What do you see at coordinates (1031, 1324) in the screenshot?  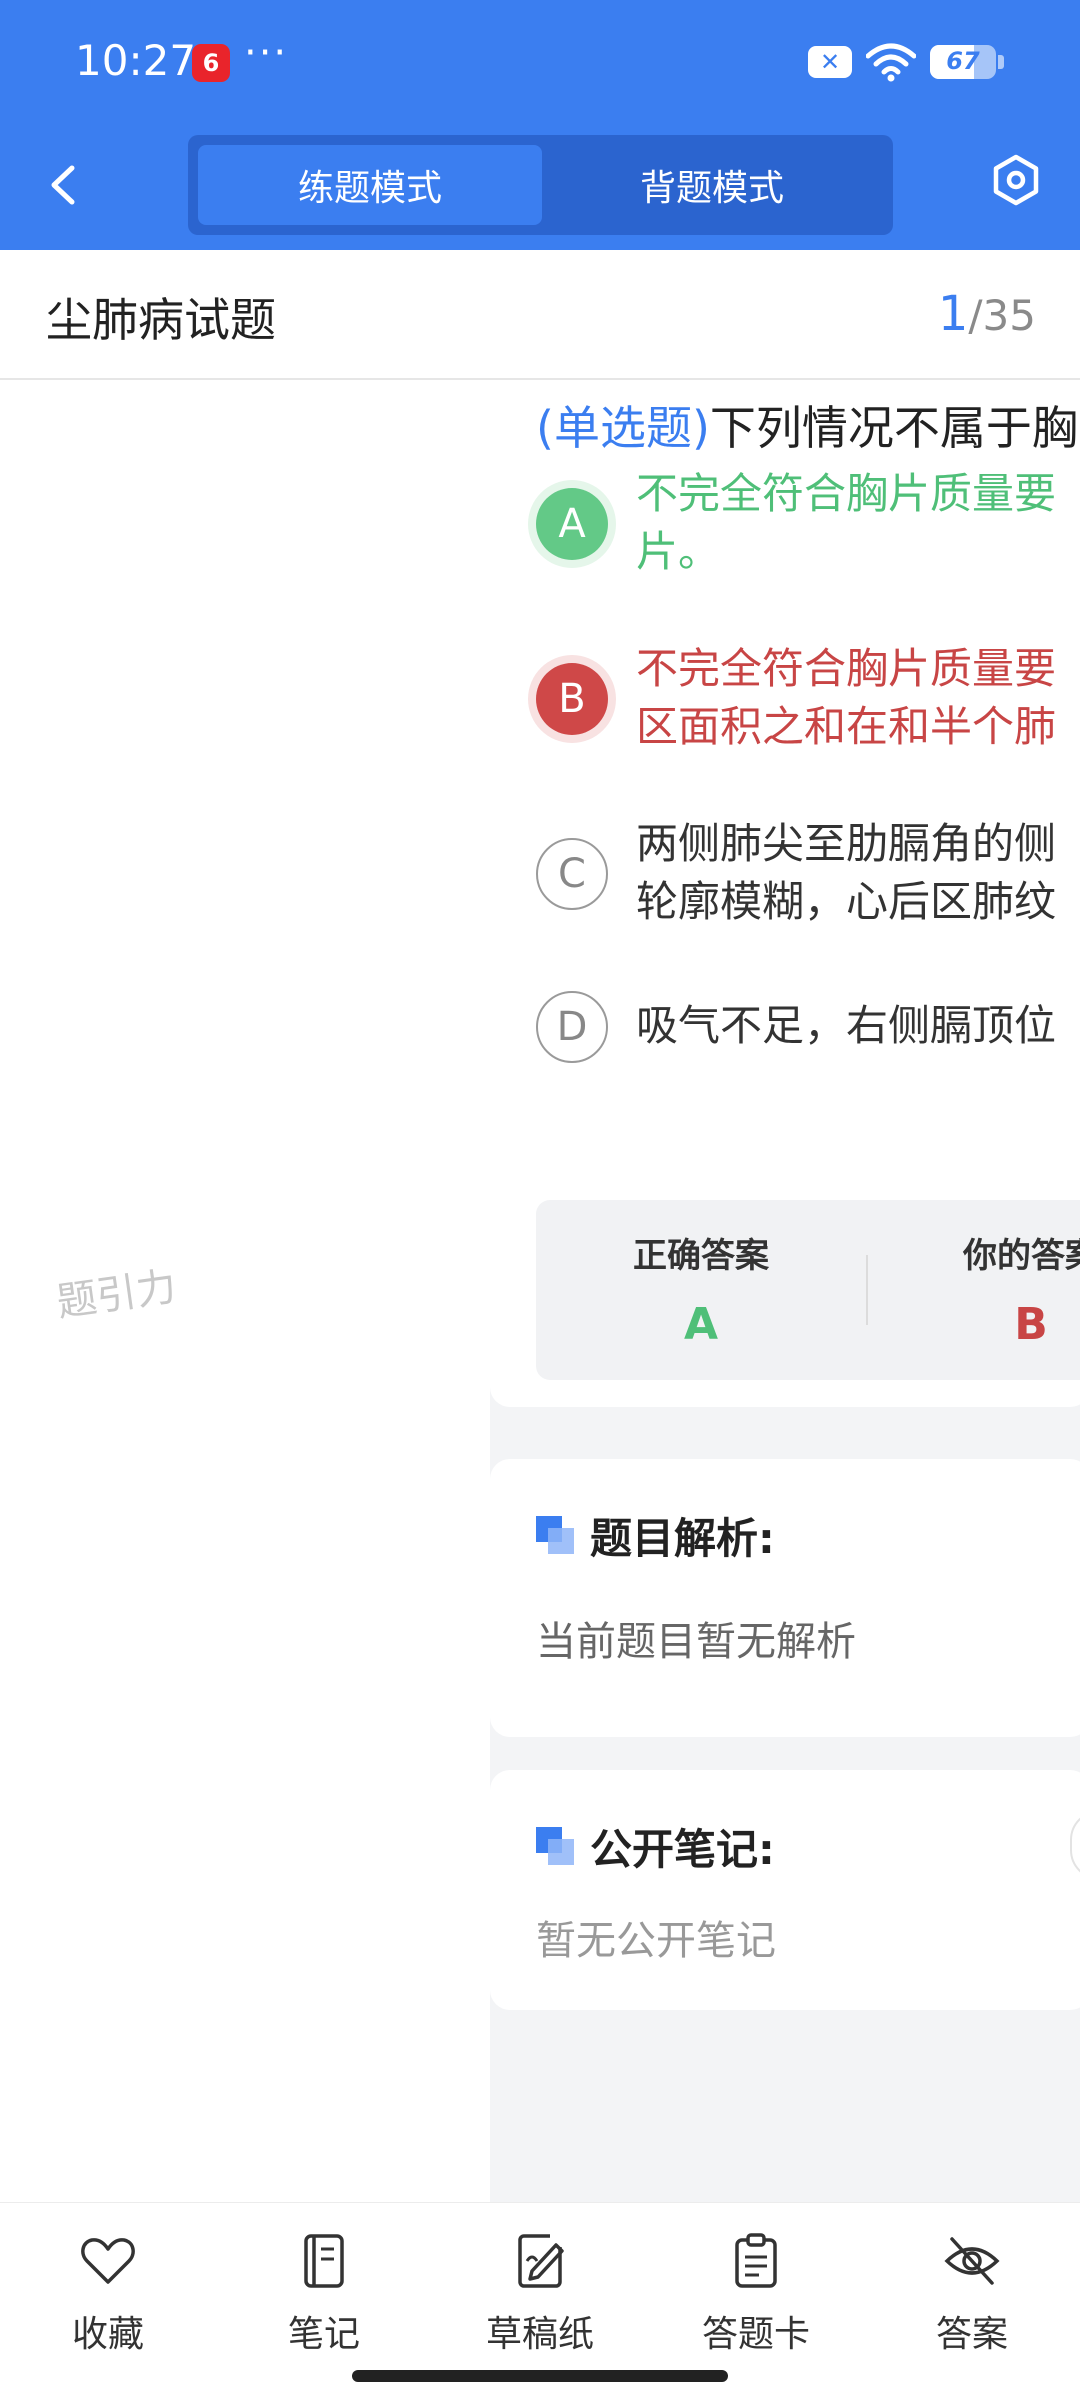 I see `your-answer-value: B` at bounding box center [1031, 1324].